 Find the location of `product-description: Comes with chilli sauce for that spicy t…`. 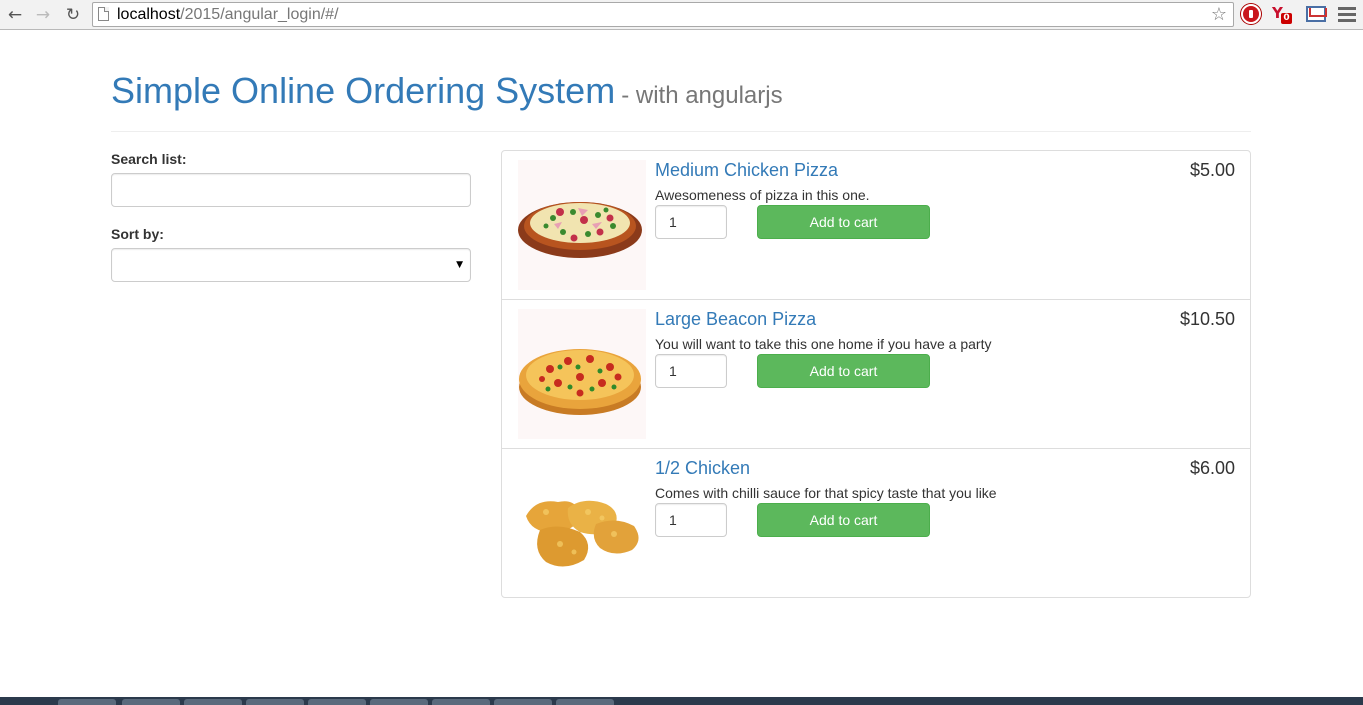

product-description: Comes with chilli sauce for that spicy t… is located at coordinates (826, 493).